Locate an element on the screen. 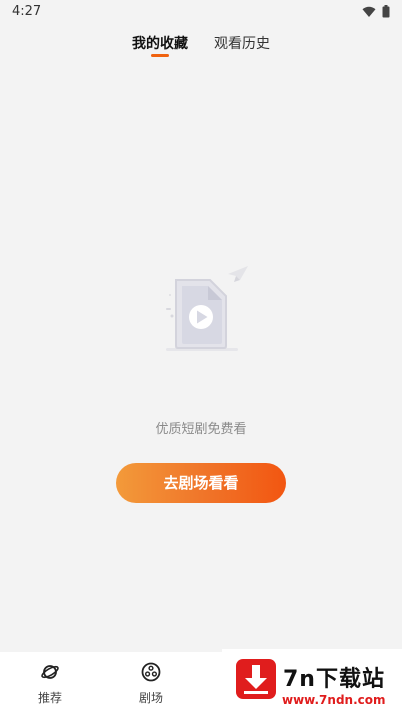  video-file-icon is located at coordinates (202, 310).